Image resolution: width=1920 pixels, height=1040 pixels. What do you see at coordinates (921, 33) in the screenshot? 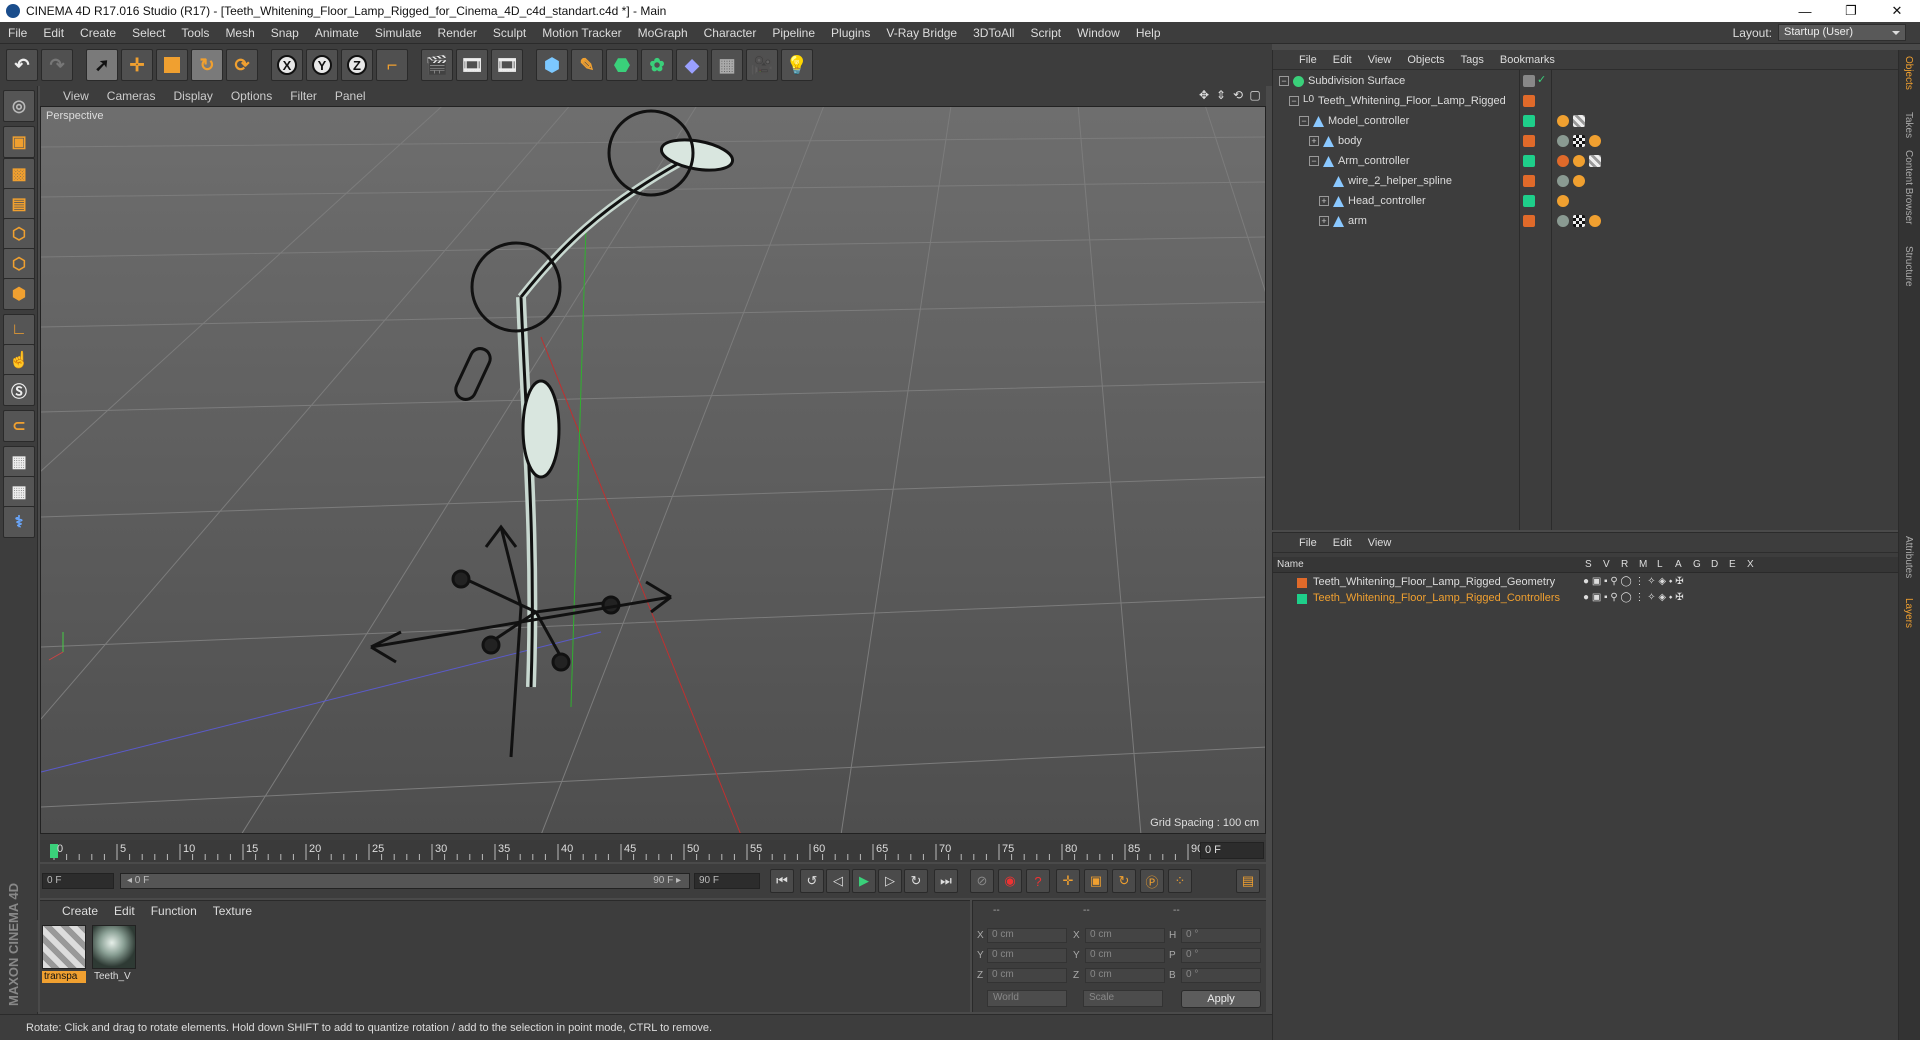
I see `menu-vray-bridge: V-Ray Bridge` at bounding box center [921, 33].